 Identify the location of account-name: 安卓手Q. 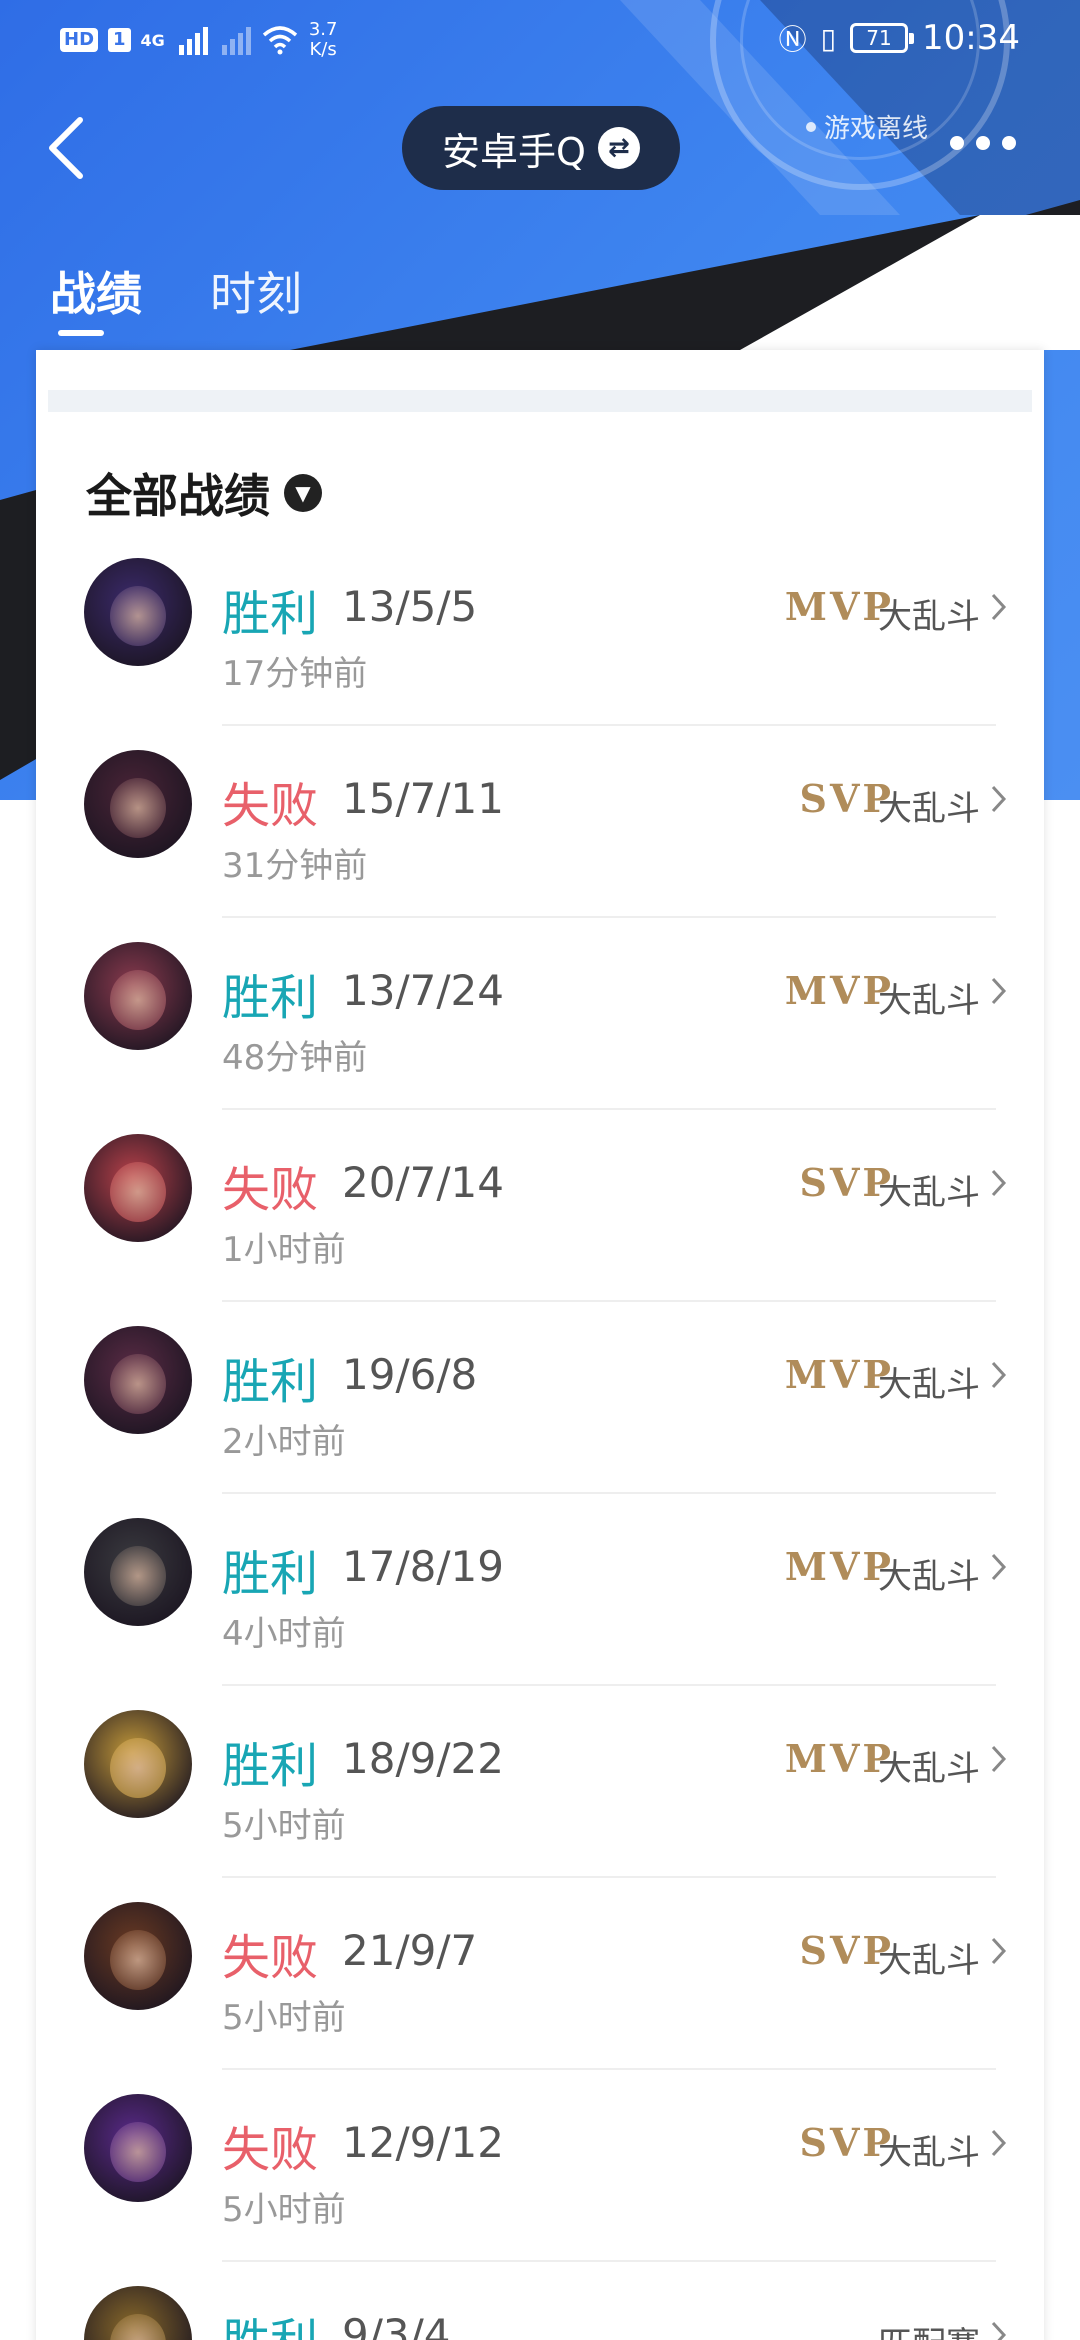
(514, 151).